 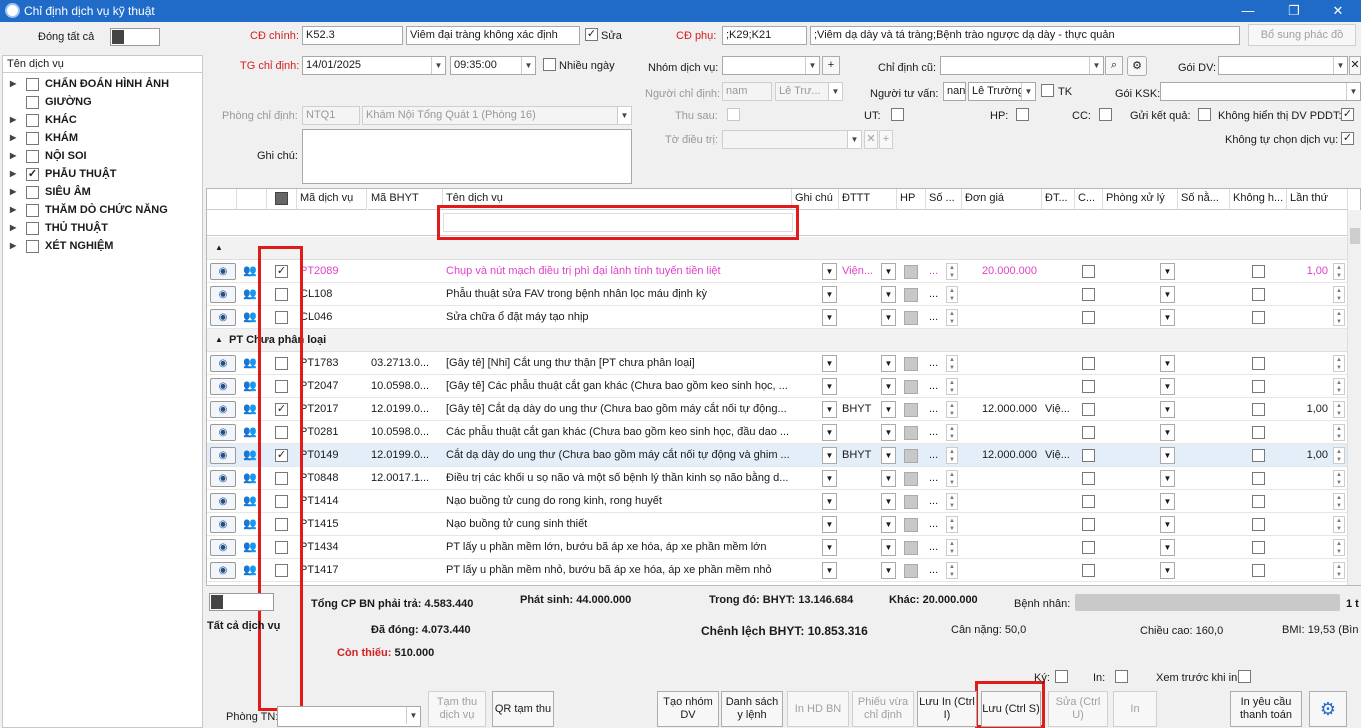 I want to click on service-name-filter-input, so click(x=618, y=222).